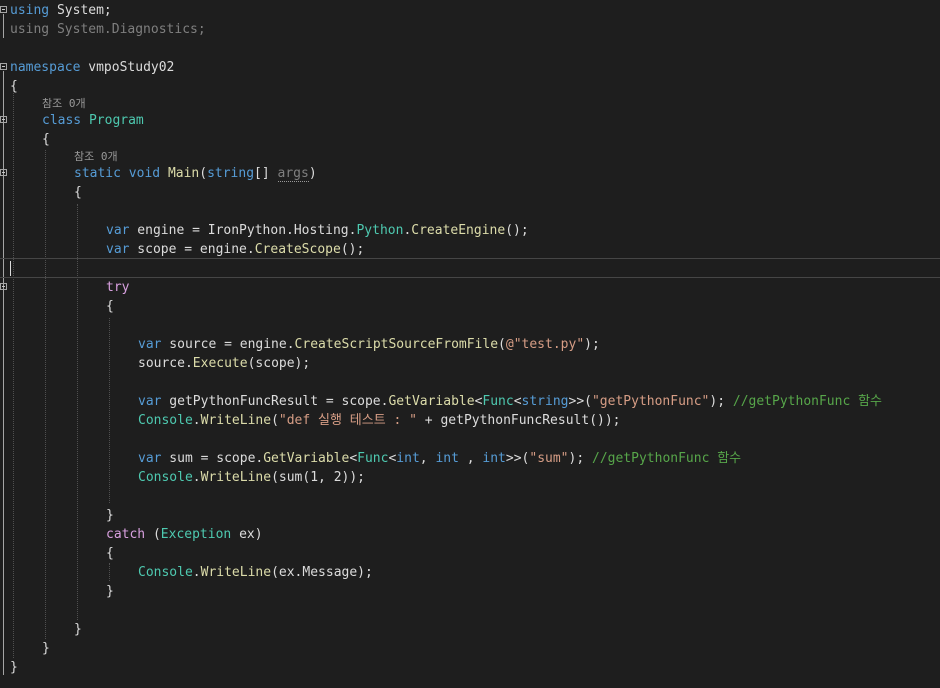  I want to click on statement: scope = engine., so click(192, 249).